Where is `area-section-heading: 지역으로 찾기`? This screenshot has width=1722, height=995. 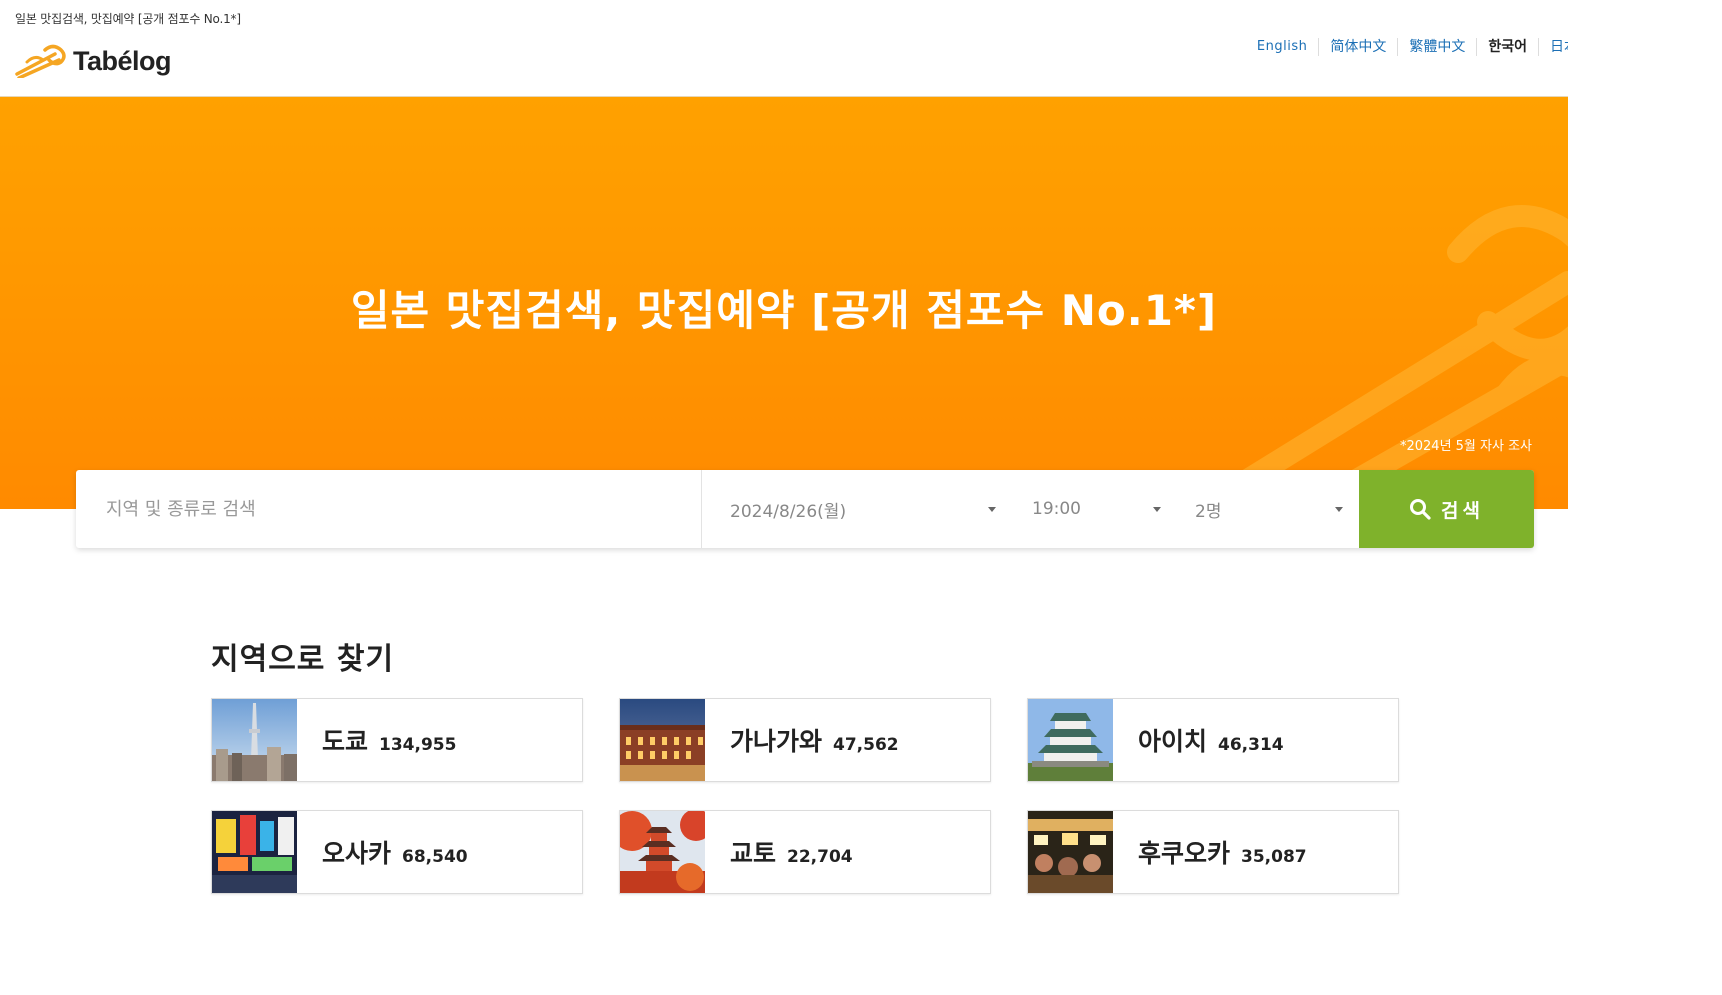 area-section-heading: 지역으로 찾기 is located at coordinates (303, 659).